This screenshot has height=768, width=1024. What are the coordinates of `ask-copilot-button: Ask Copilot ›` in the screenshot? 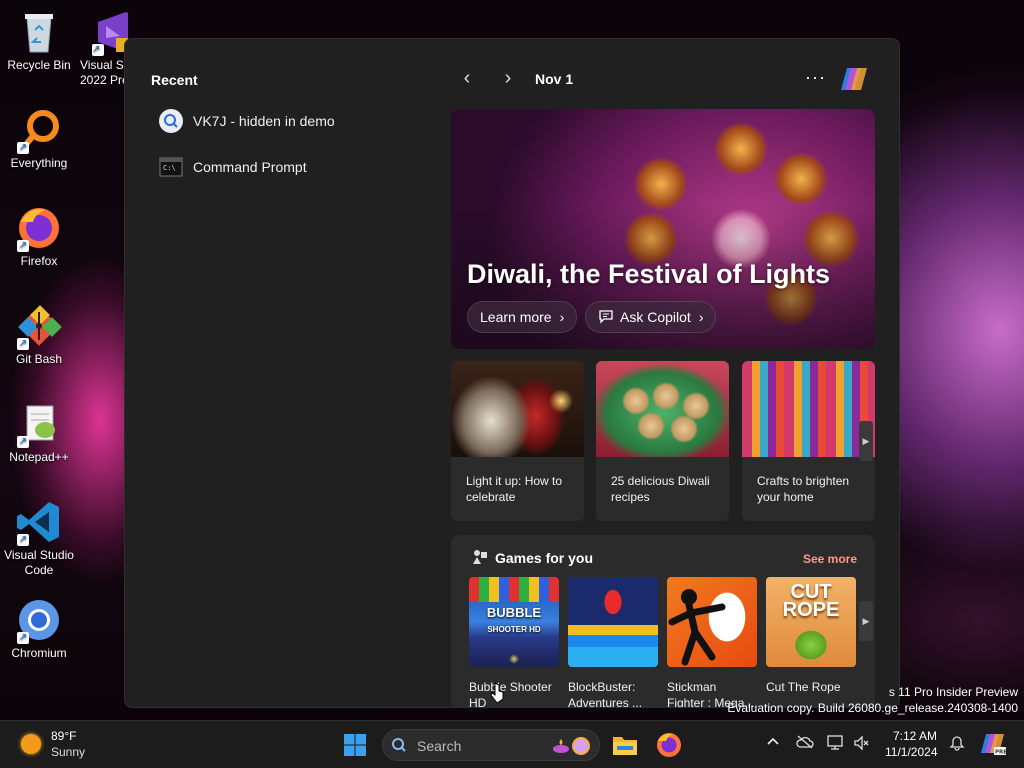 It's located at (651, 317).